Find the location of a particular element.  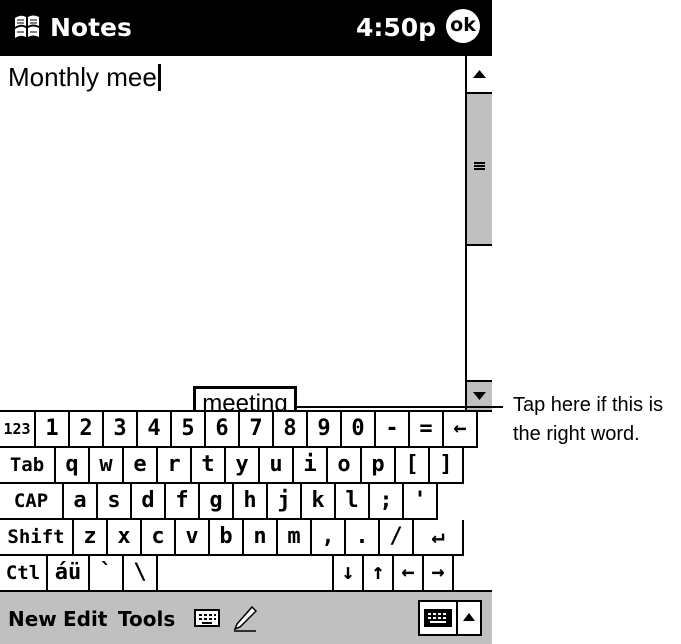

key: q is located at coordinates (73, 466).